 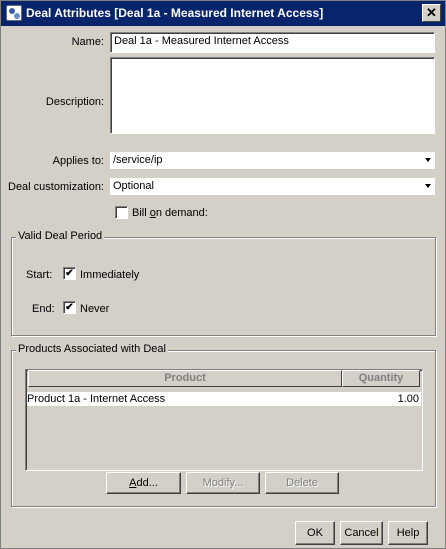 I want to click on description-textarea, so click(x=272, y=95).